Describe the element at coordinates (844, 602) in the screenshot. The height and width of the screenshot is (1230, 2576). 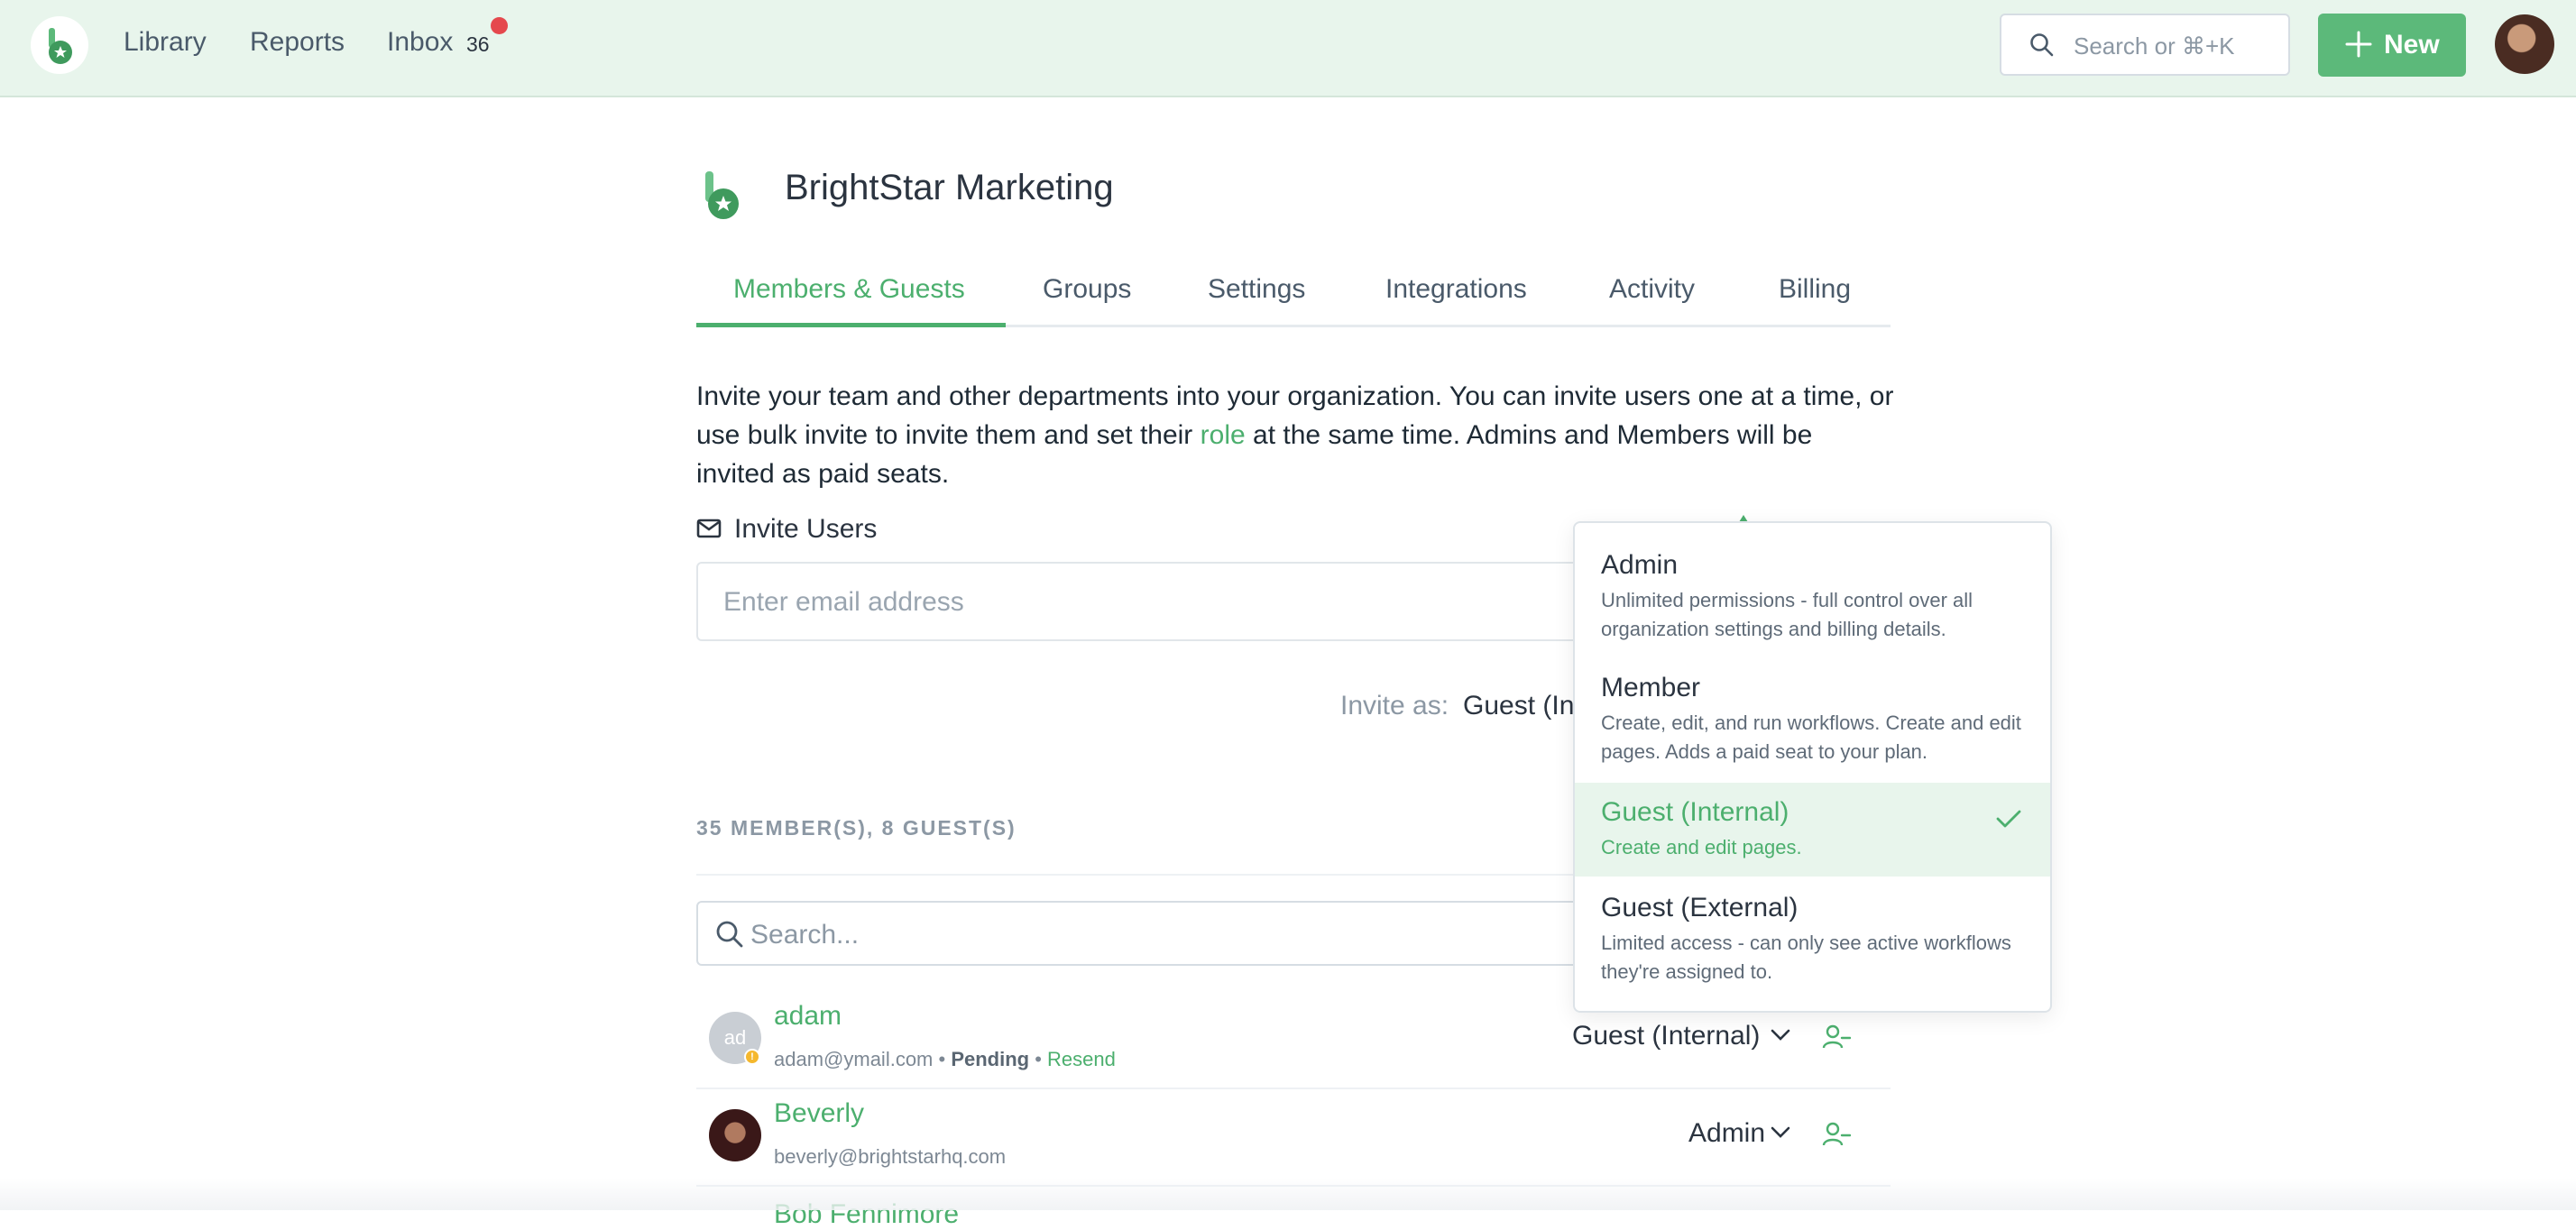
I see `email-placeholder: Enter email address` at that location.